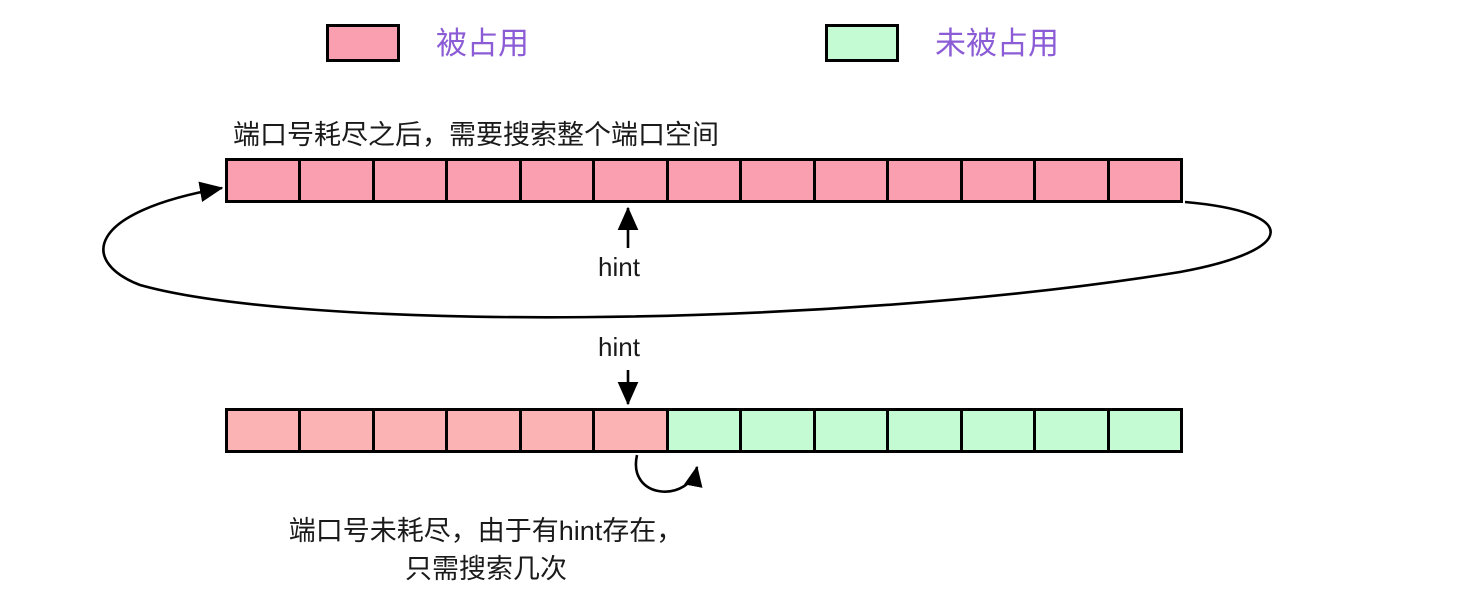  What do you see at coordinates (427, 43) in the screenshot?
I see `legend-item-occupied: 被占用` at bounding box center [427, 43].